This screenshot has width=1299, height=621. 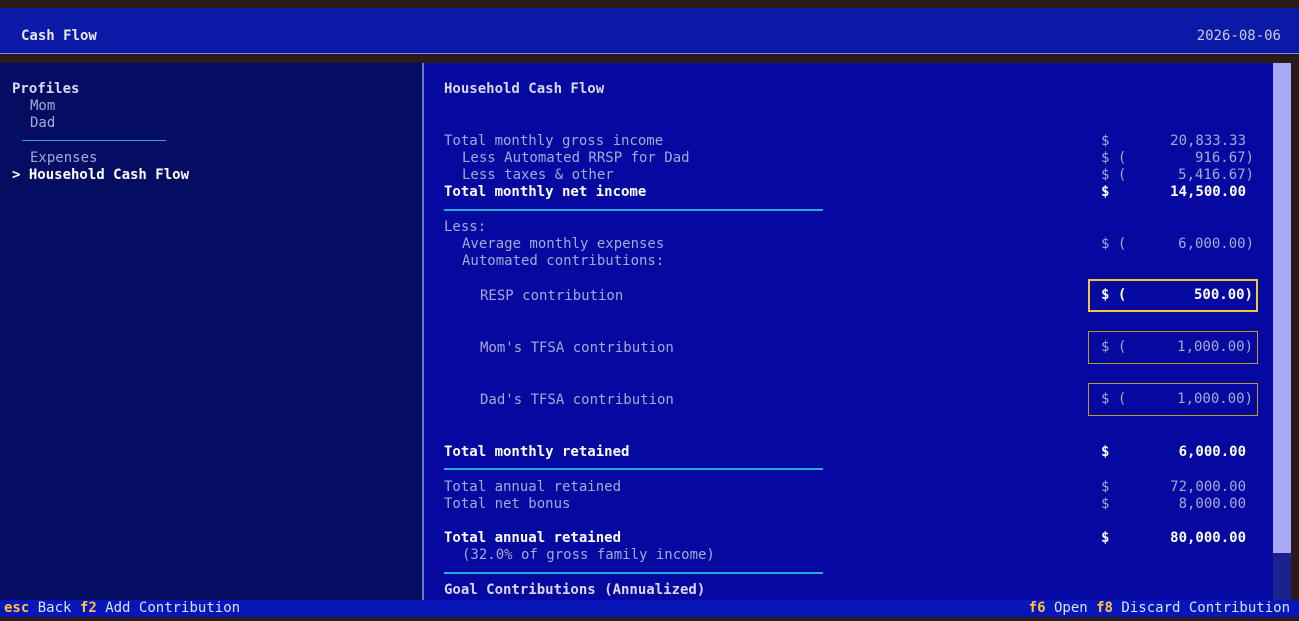 What do you see at coordinates (1114, 295) in the screenshot?
I see `resp-contribution-currency: $ (` at bounding box center [1114, 295].